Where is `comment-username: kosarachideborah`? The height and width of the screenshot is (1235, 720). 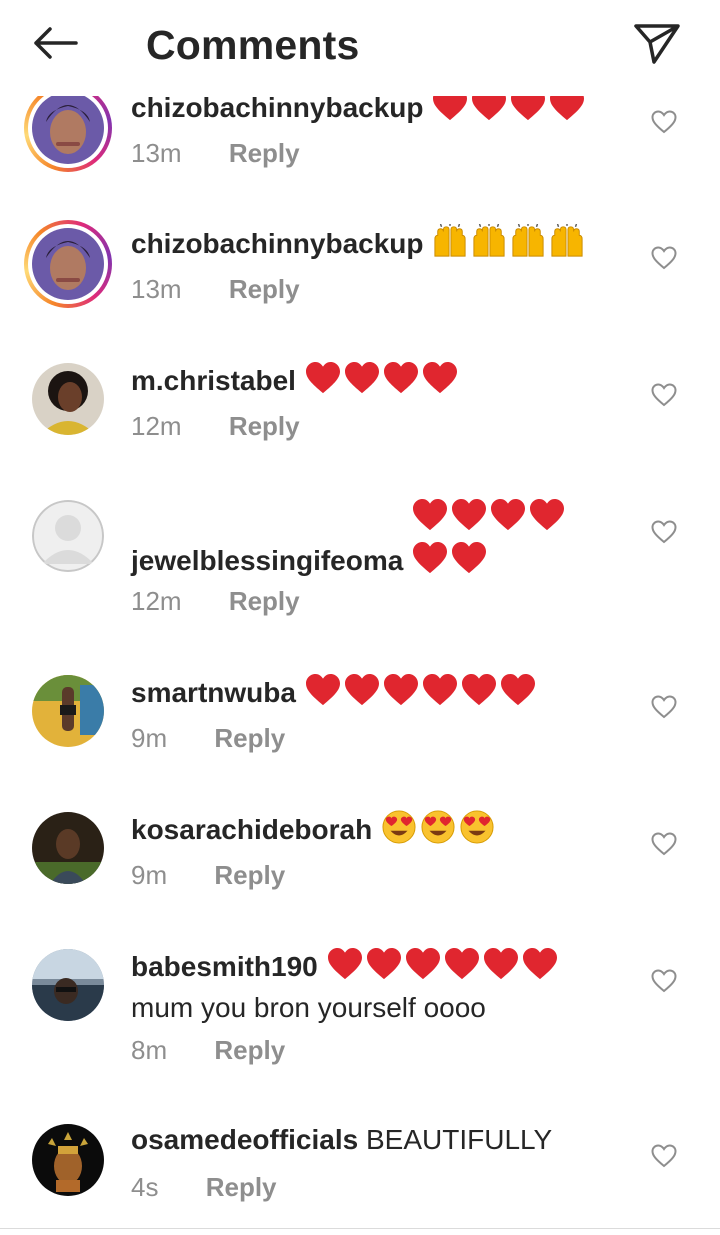 comment-username: kosarachideborah is located at coordinates (251, 829).